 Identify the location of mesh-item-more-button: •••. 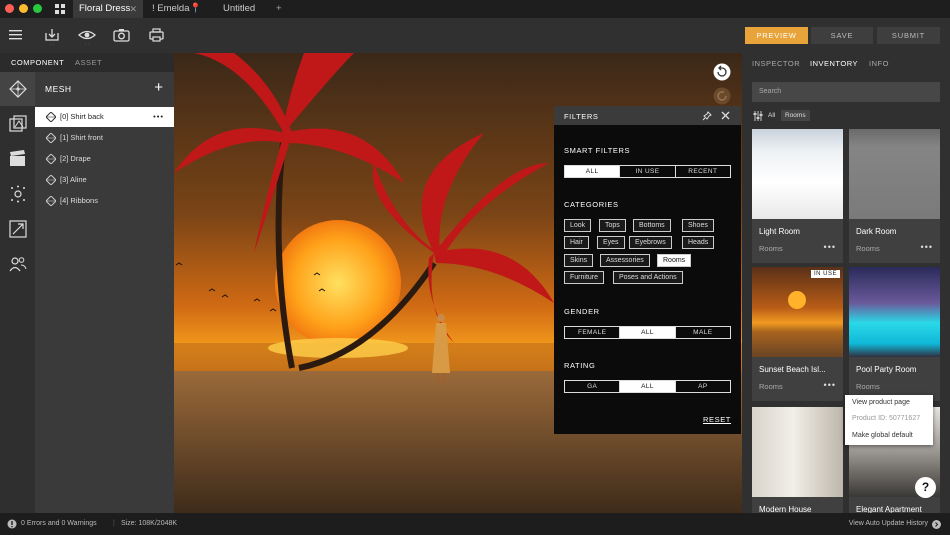
(158, 117).